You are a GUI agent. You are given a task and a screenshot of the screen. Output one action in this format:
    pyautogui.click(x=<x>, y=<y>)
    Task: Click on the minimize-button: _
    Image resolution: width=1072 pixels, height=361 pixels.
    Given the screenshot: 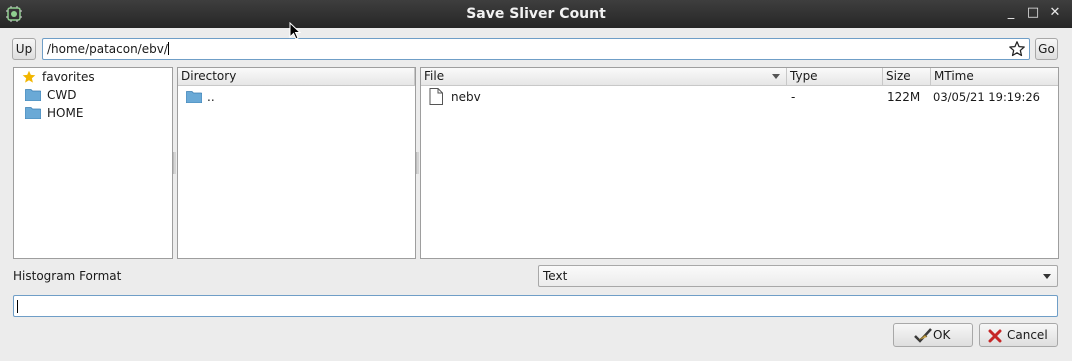 What is the action you would take?
    pyautogui.click(x=1011, y=13)
    